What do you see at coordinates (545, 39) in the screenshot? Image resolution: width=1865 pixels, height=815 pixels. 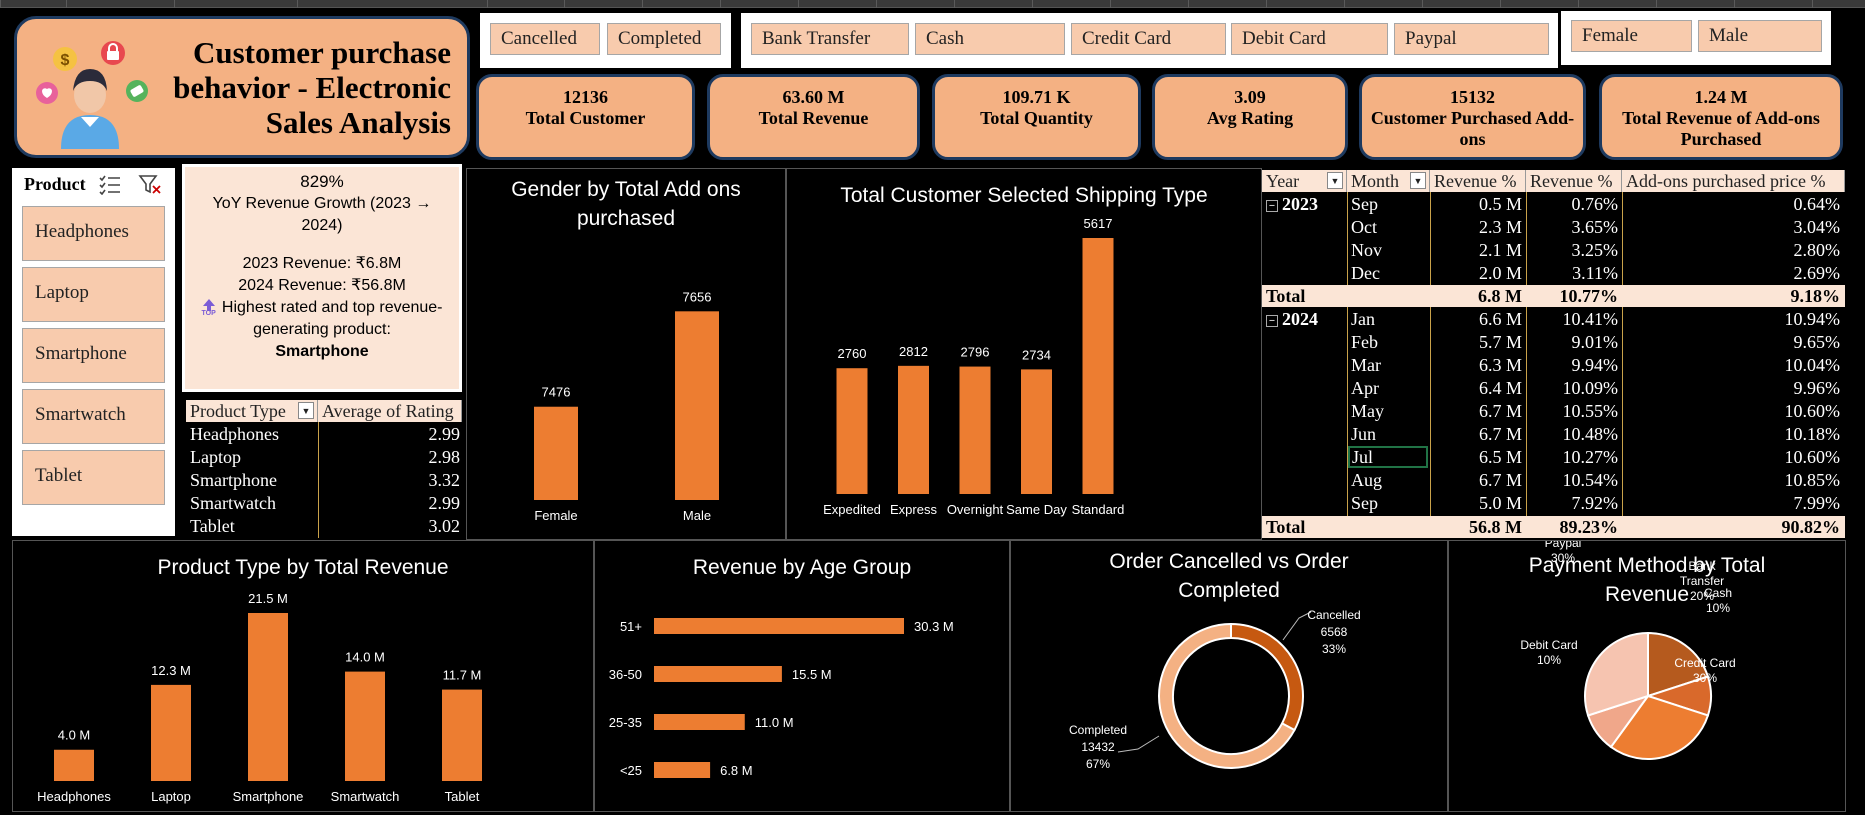 I see `slicer-chip-cancelled: Cancelled` at bounding box center [545, 39].